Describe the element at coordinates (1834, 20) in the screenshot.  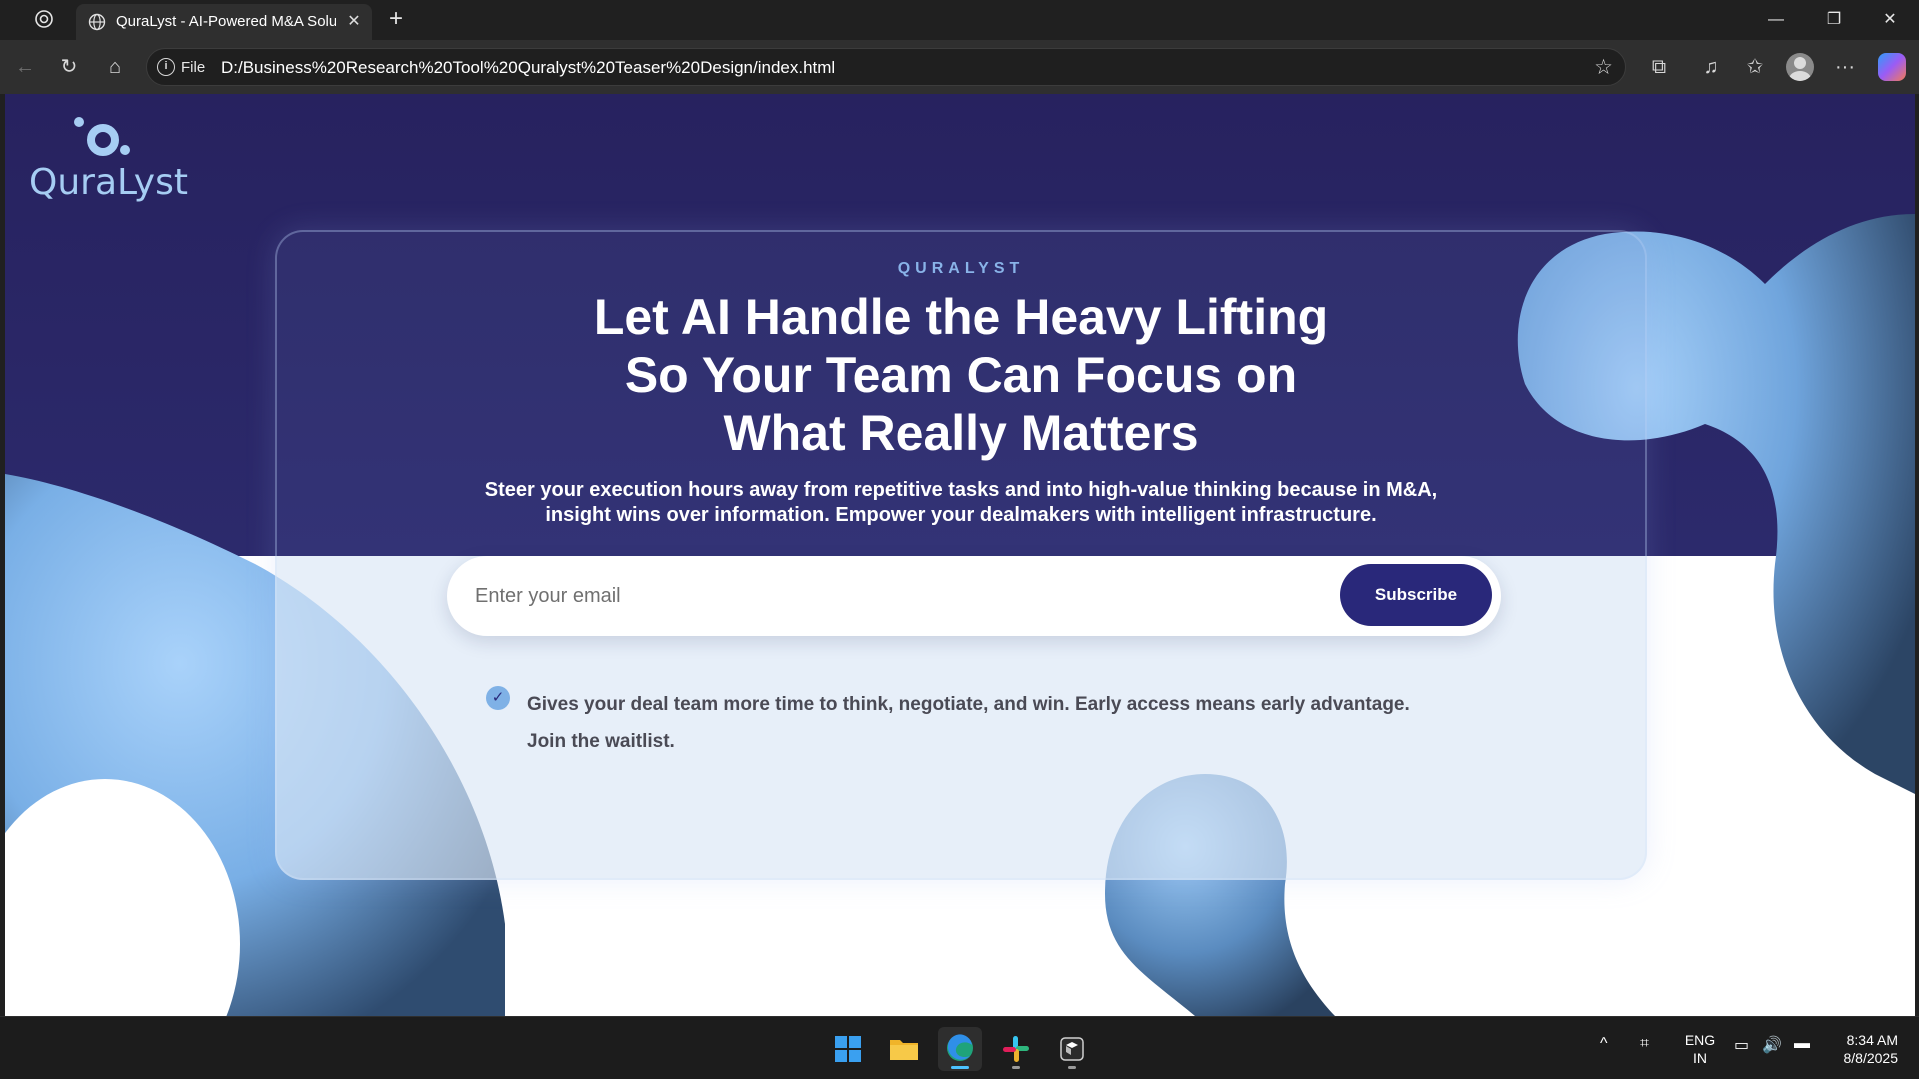
I see `restore-button: ❐` at that location.